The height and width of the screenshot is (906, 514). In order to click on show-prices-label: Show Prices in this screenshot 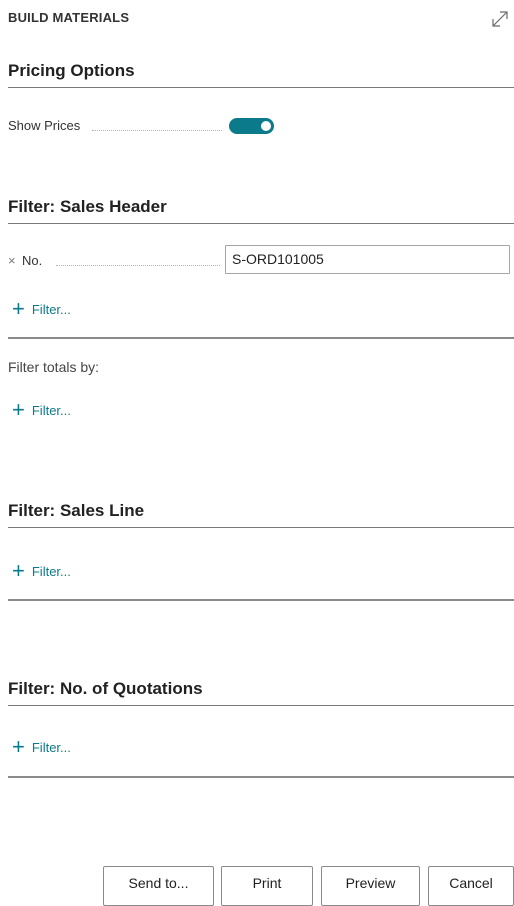, I will do `click(44, 125)`.